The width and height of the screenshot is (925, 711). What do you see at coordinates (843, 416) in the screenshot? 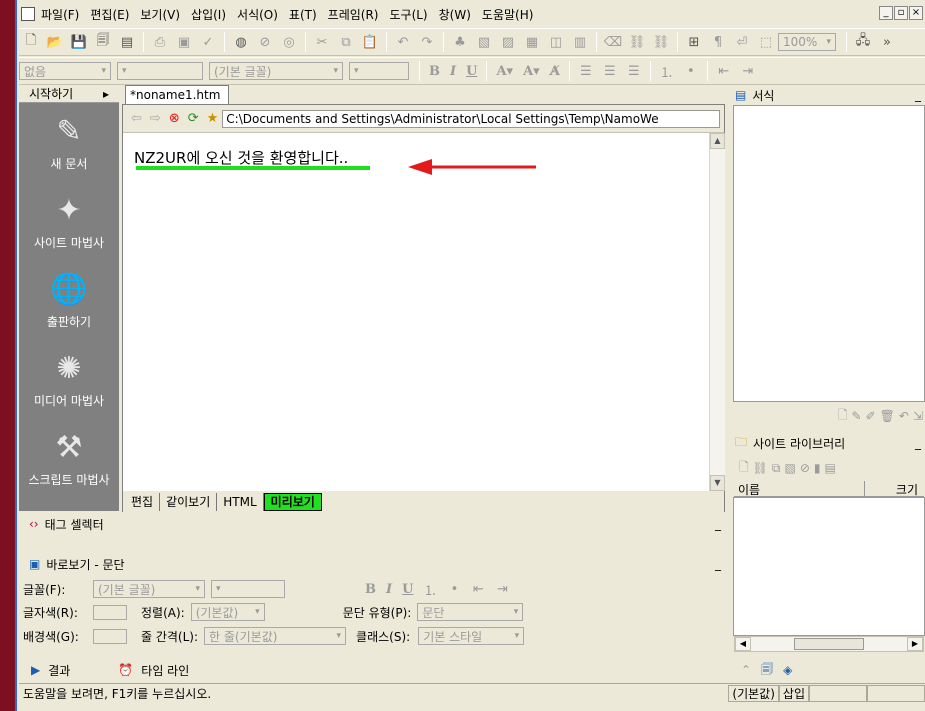
I see `new-style-icon: 🗋` at bounding box center [843, 416].